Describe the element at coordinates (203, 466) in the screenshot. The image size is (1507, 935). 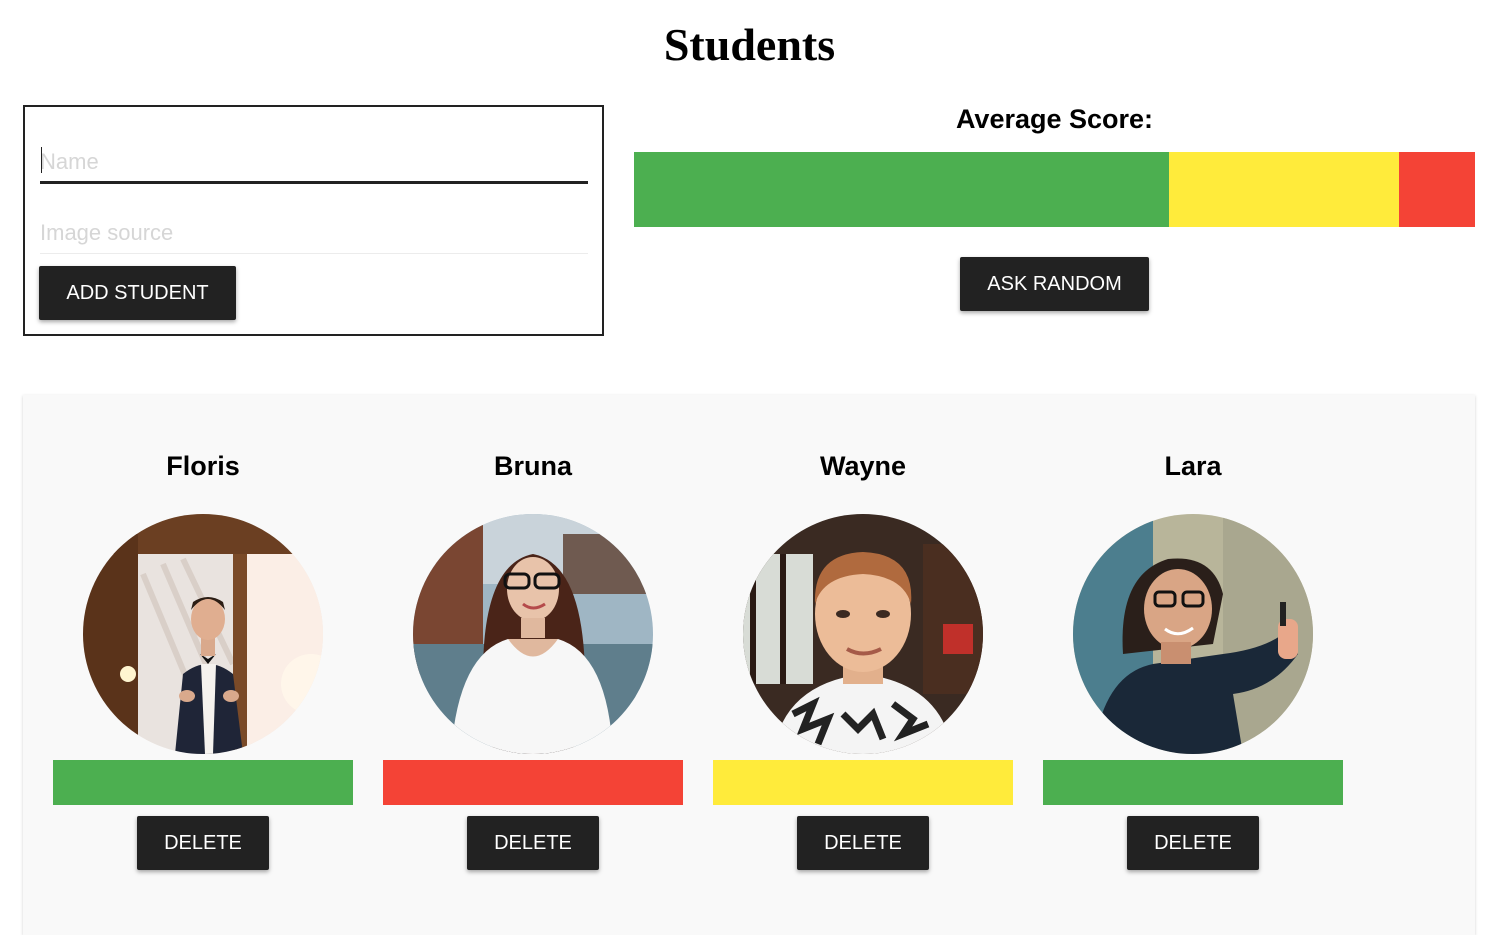
I see `student-name: Floris` at that location.